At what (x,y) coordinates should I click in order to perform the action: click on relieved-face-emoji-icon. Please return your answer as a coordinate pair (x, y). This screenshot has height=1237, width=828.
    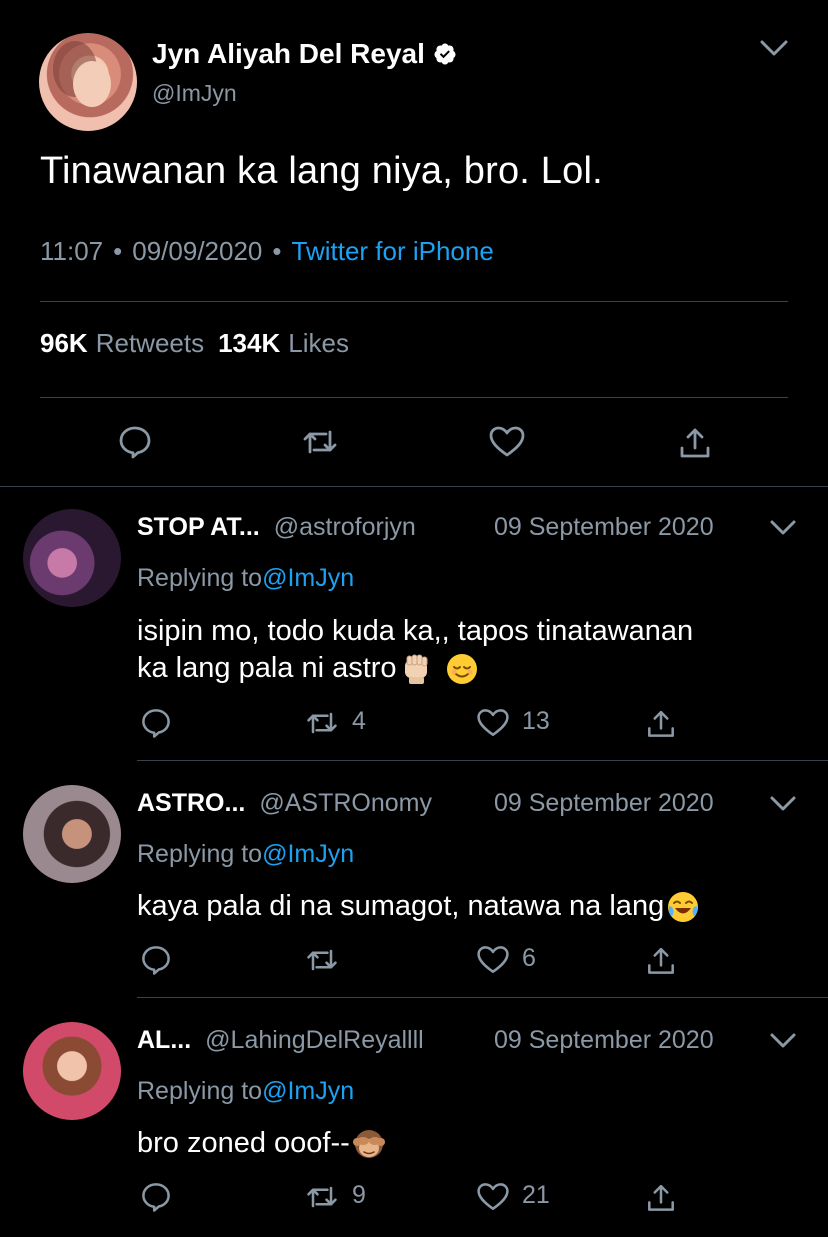
    Looking at the image, I should click on (461, 668).